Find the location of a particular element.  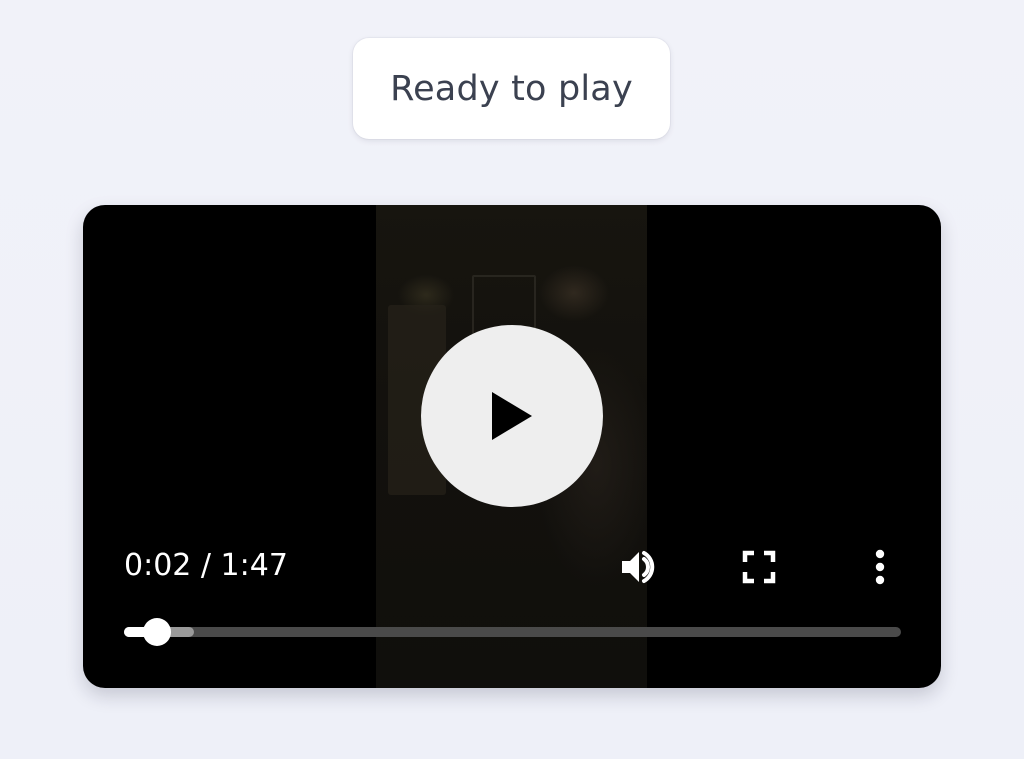

fullscreen-icon is located at coordinates (759, 567).